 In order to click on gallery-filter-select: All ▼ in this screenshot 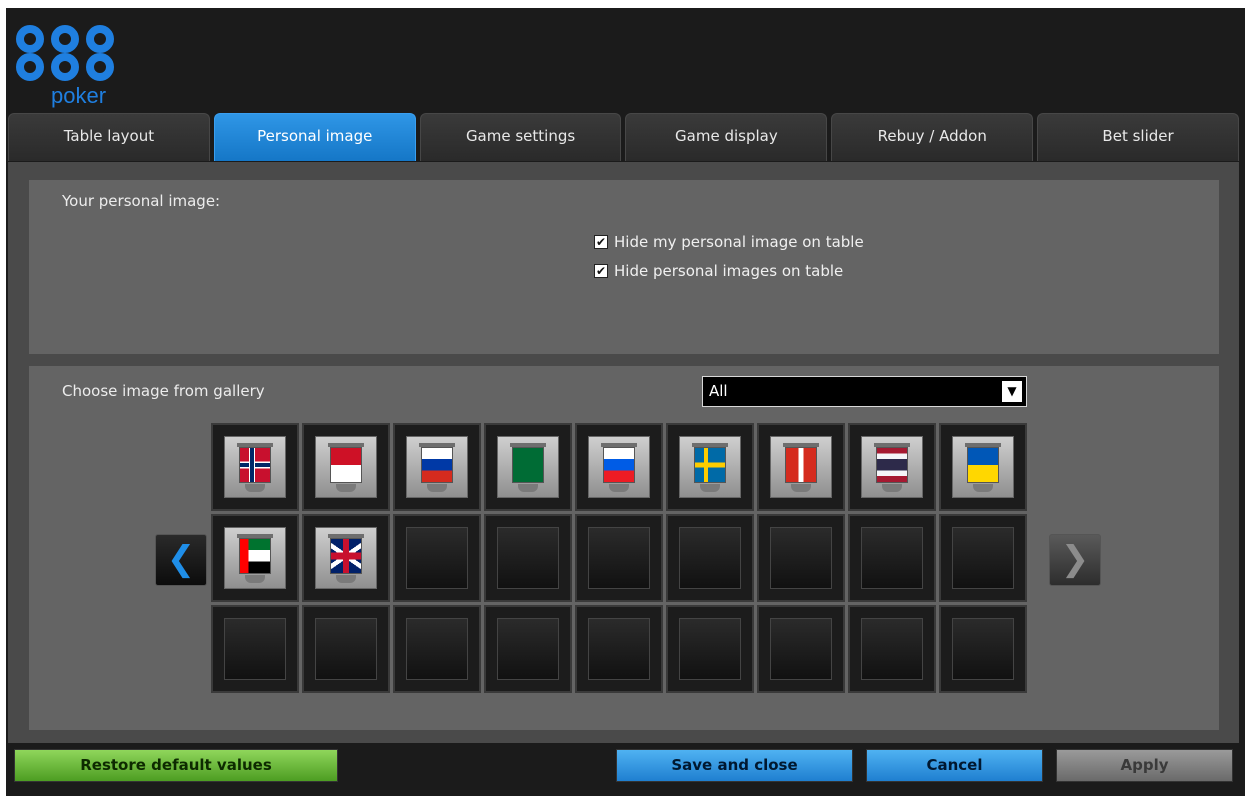, I will do `click(864, 391)`.